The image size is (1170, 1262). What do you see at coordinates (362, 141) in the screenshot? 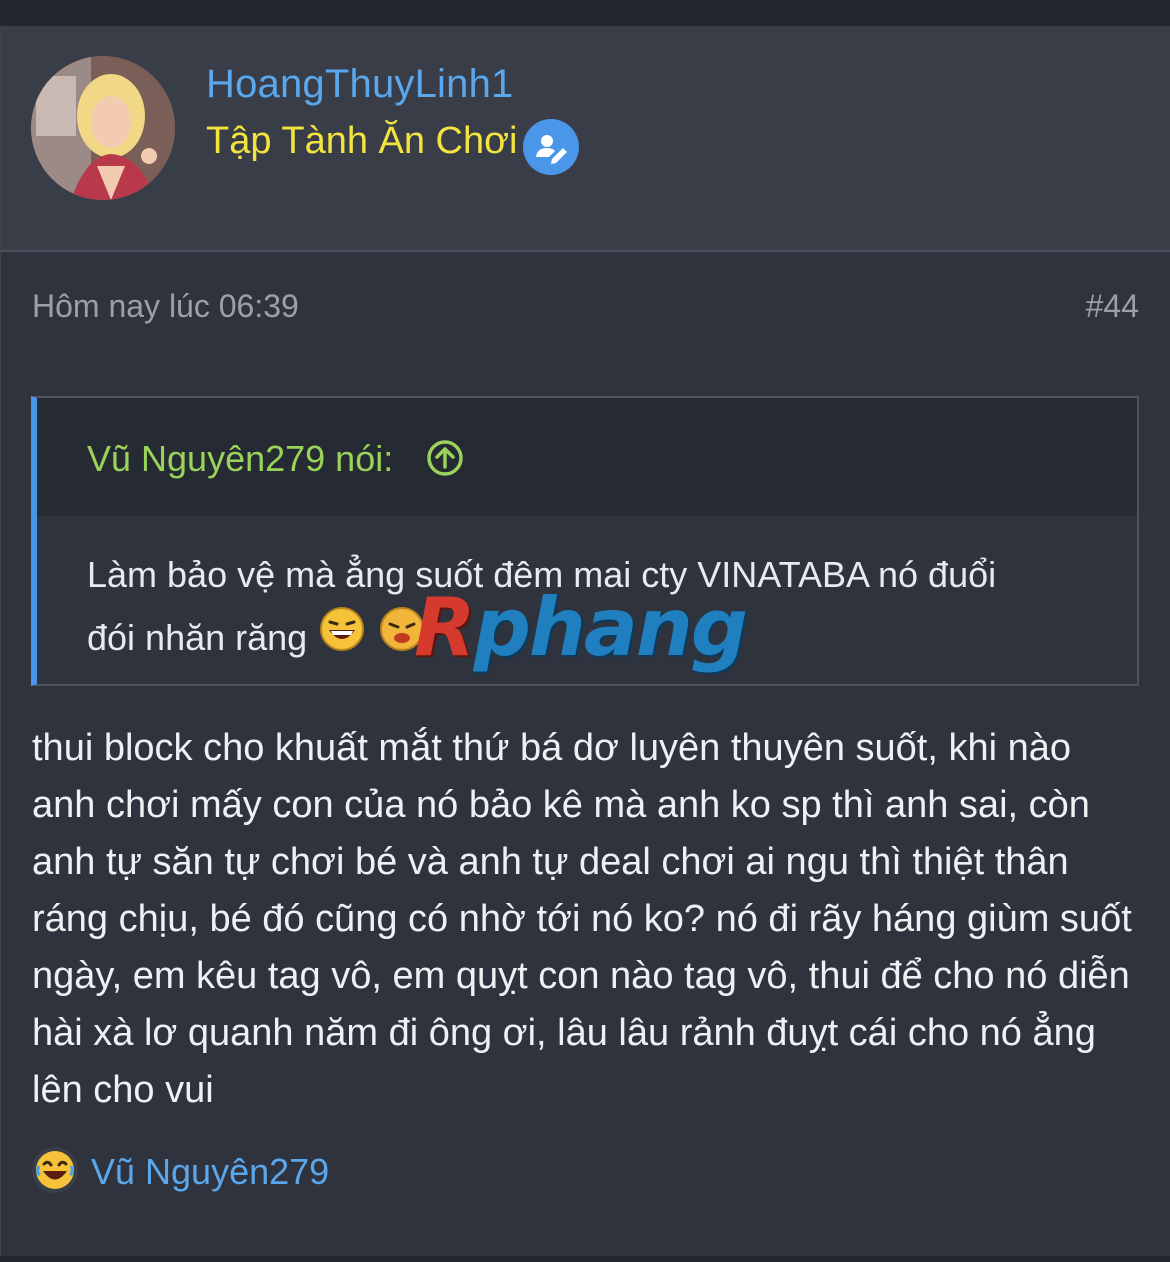
I see `user-title: Tập Tành Ăn Chơi` at bounding box center [362, 141].